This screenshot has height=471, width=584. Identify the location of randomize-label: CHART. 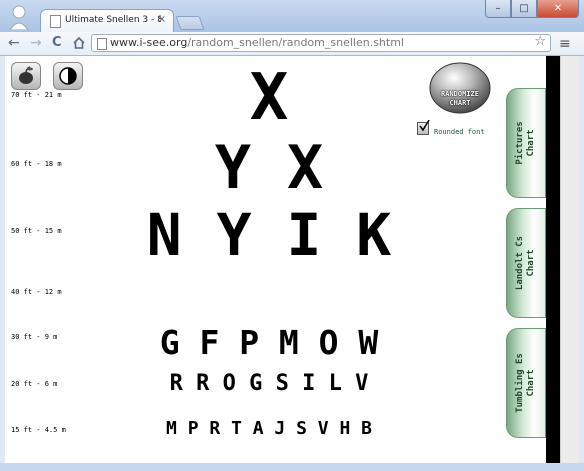
(460, 103).